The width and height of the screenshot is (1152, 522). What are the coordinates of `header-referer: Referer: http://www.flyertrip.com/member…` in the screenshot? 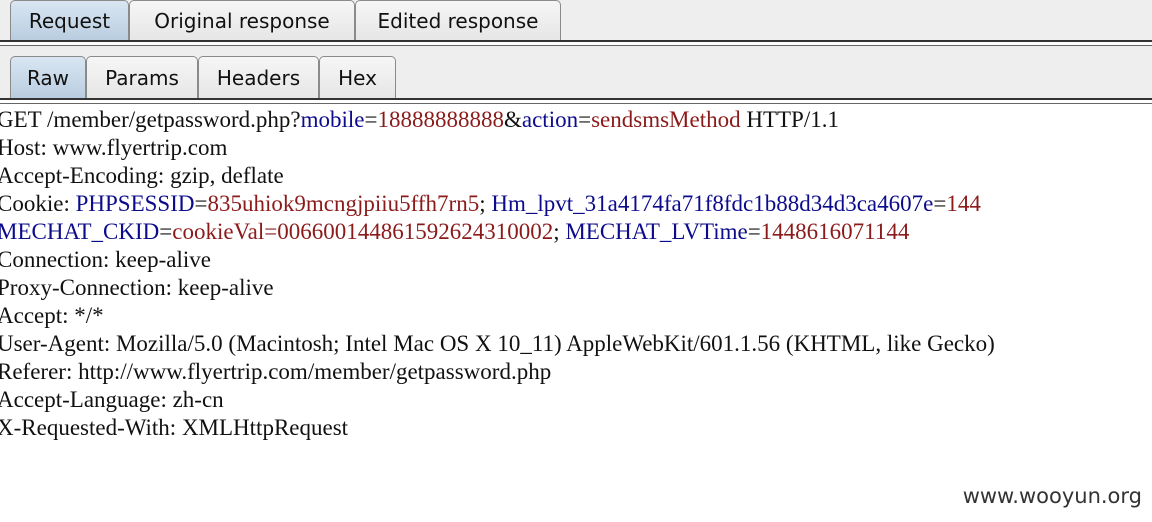 It's located at (276, 371).